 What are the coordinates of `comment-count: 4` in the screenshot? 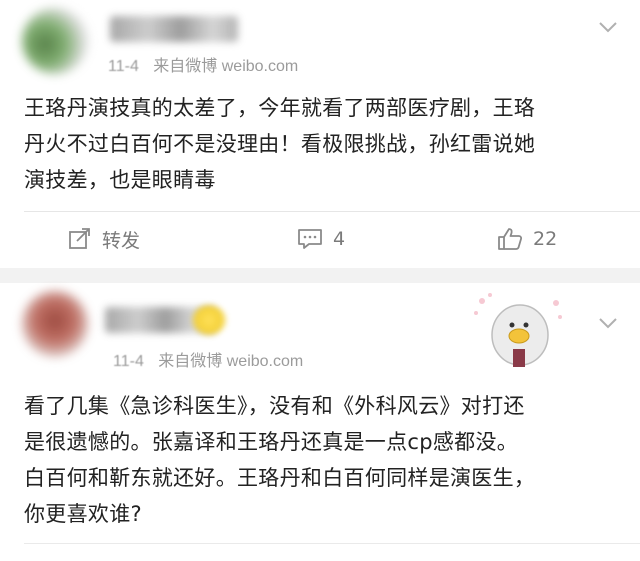 It's located at (339, 239).